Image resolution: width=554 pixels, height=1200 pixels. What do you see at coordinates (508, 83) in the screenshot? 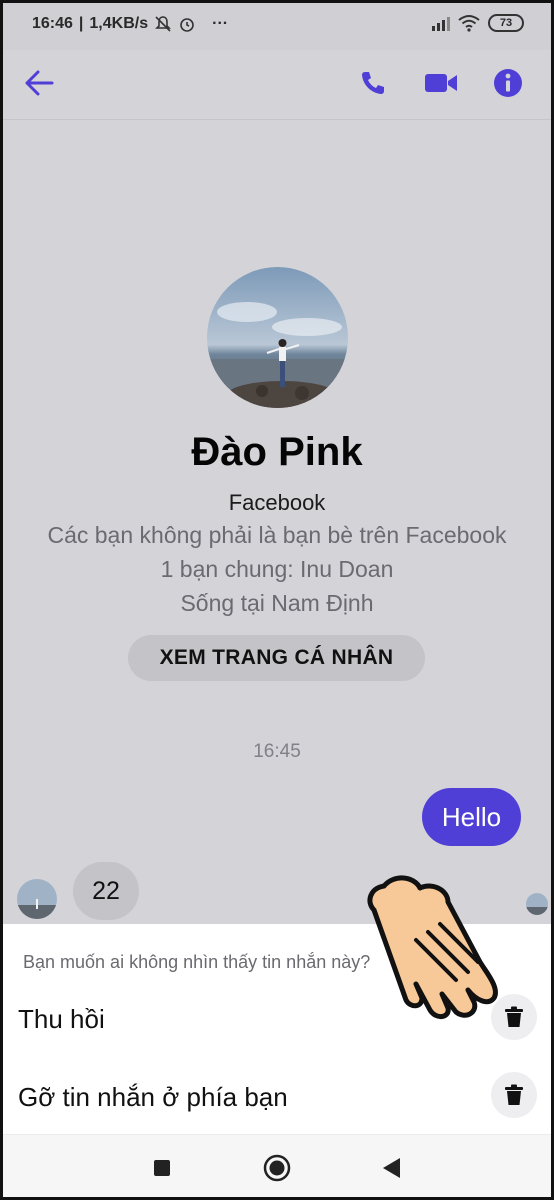
I see `info-icon` at bounding box center [508, 83].